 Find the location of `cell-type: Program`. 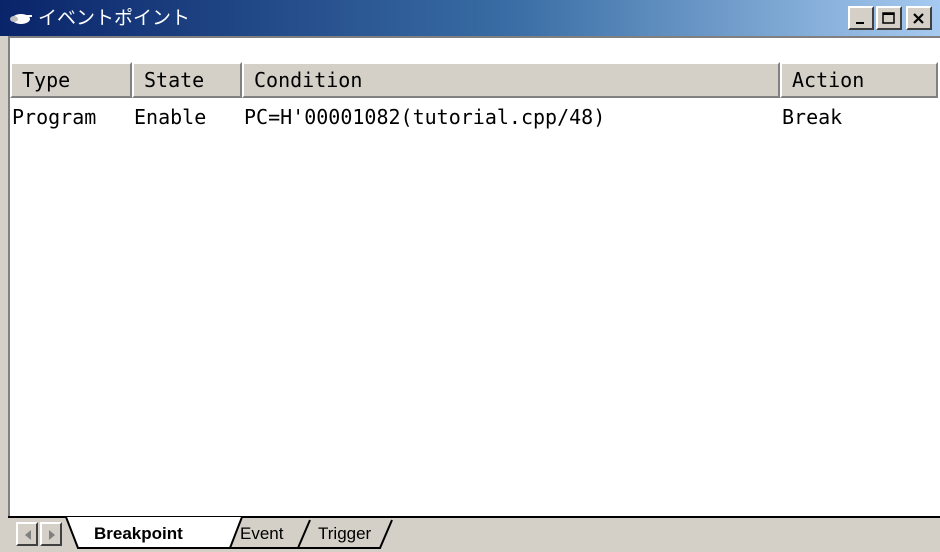

cell-type: Program is located at coordinates (54, 117).